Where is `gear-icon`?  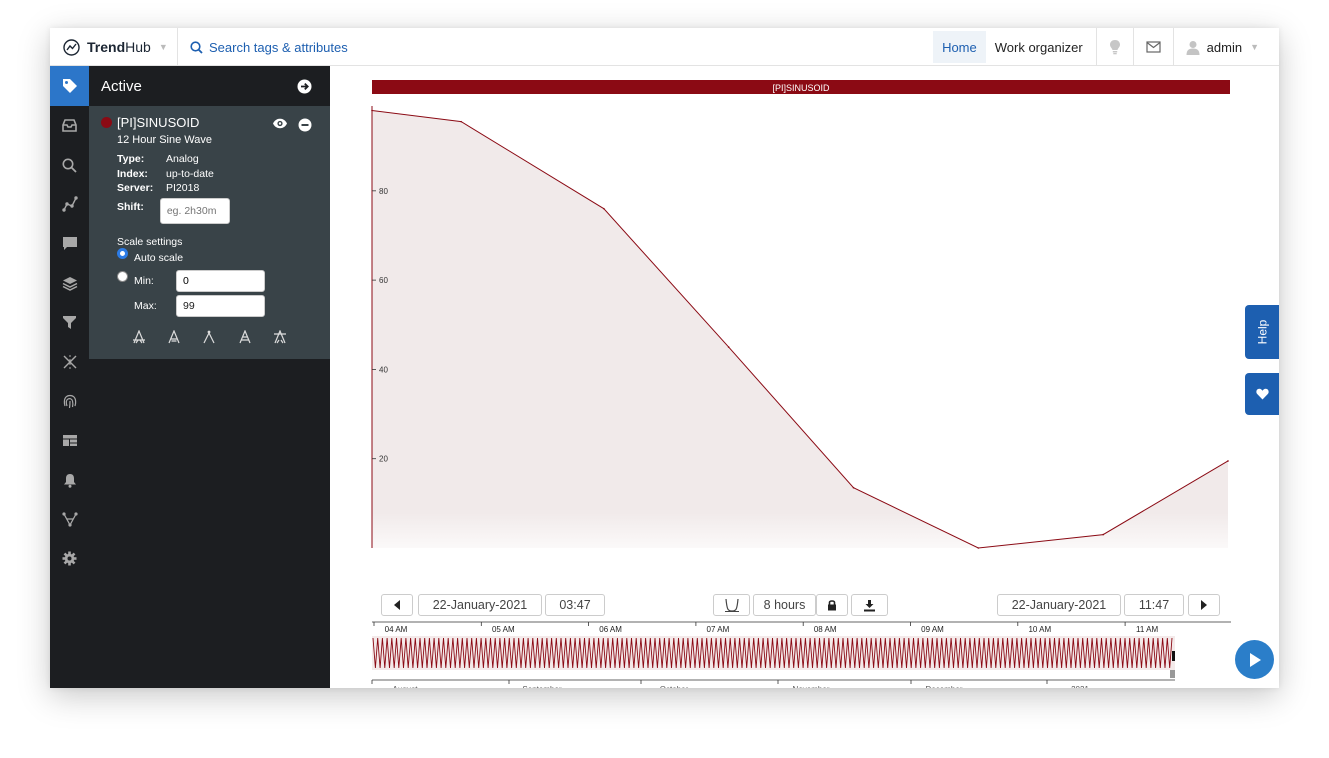
gear-icon is located at coordinates (69, 558).